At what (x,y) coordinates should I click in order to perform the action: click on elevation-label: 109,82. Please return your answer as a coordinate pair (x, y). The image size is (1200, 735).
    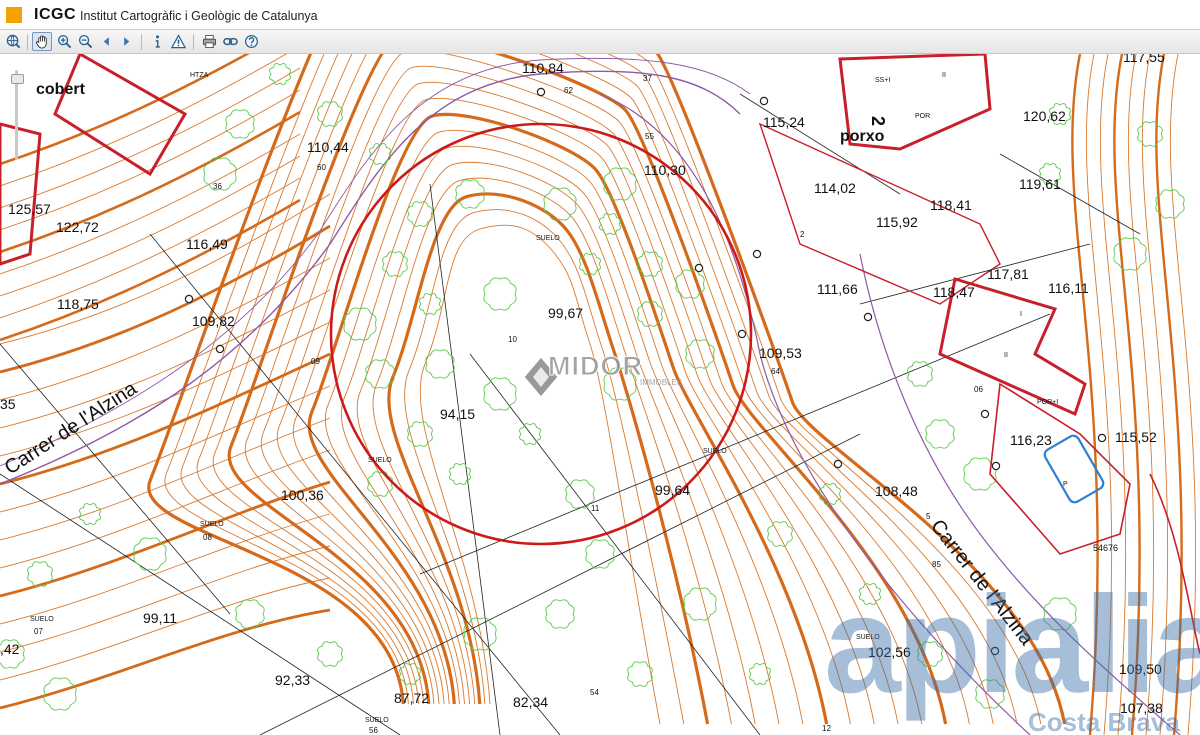
    Looking at the image, I should click on (213, 321).